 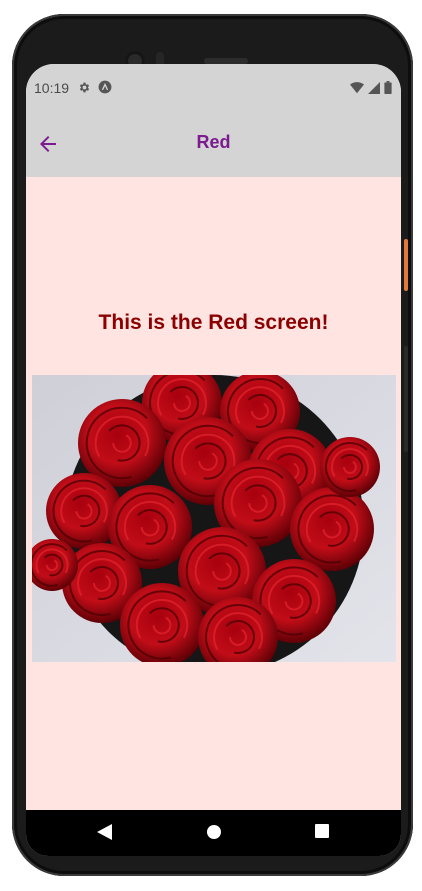 I want to click on status-bar: 10:19, so click(x=213, y=87).